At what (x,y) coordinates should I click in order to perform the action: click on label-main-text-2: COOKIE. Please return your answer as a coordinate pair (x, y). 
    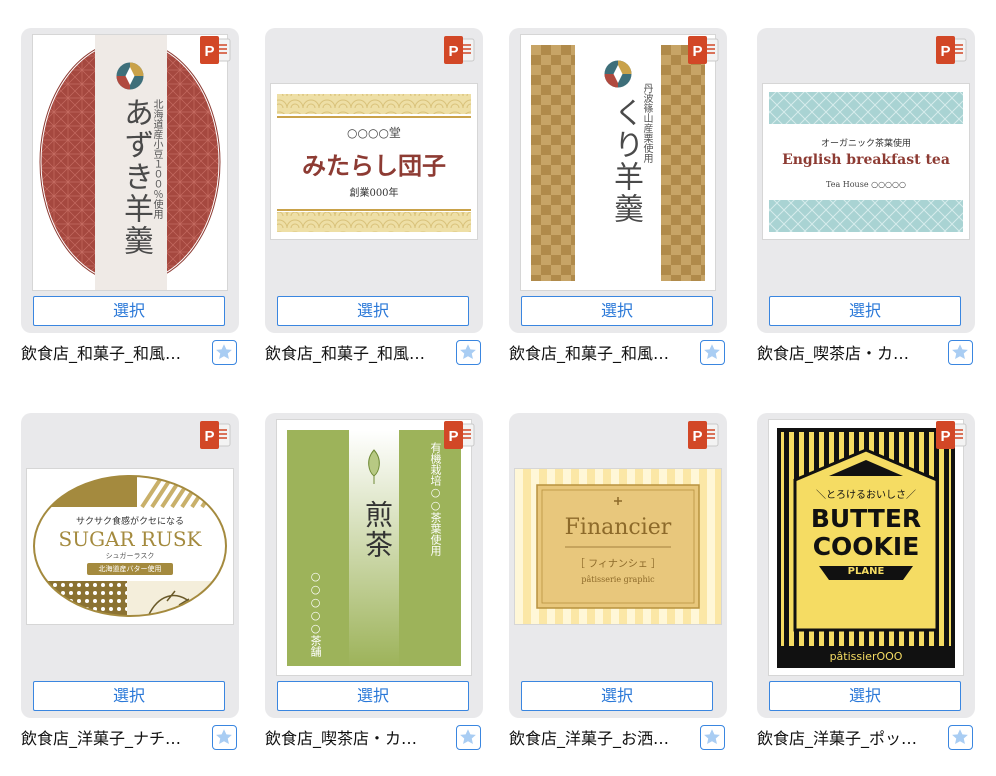
    Looking at the image, I should click on (866, 546).